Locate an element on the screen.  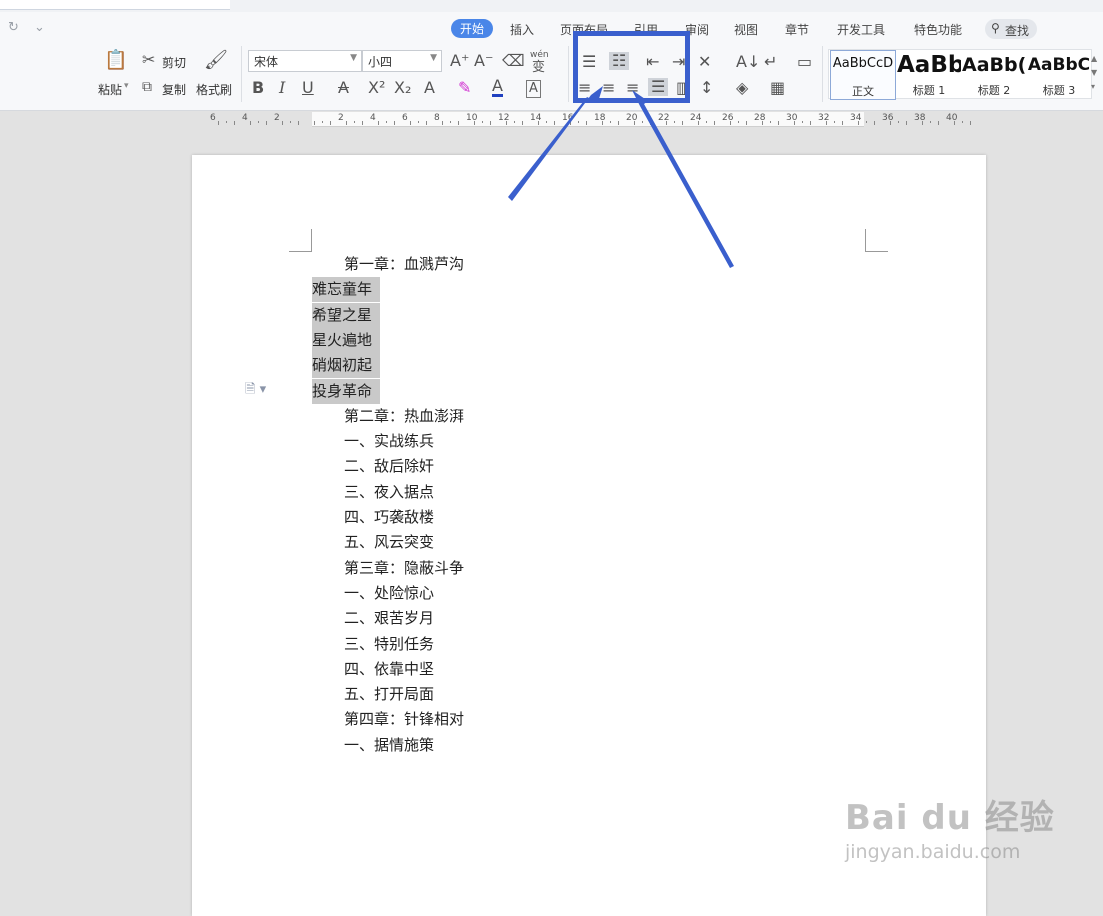
tab-view: 视图 is located at coordinates (746, 29).